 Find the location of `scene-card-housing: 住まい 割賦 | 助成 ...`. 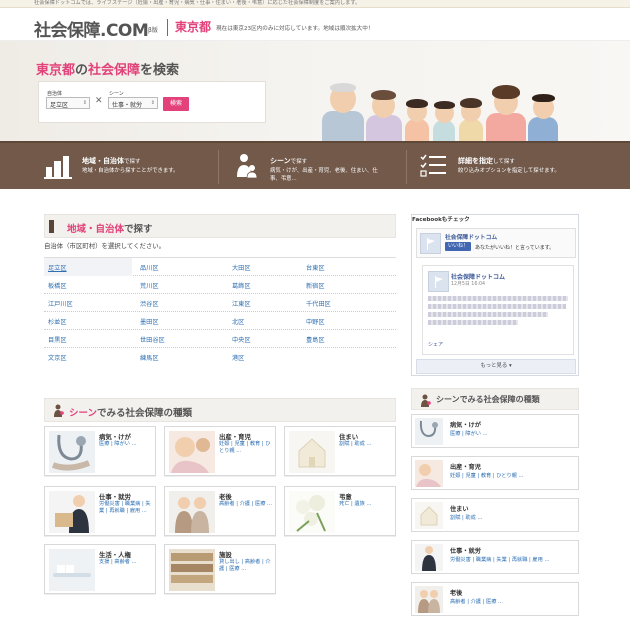

scene-card-housing: 住まい 割賦 | 助成 ... is located at coordinates (340, 451).